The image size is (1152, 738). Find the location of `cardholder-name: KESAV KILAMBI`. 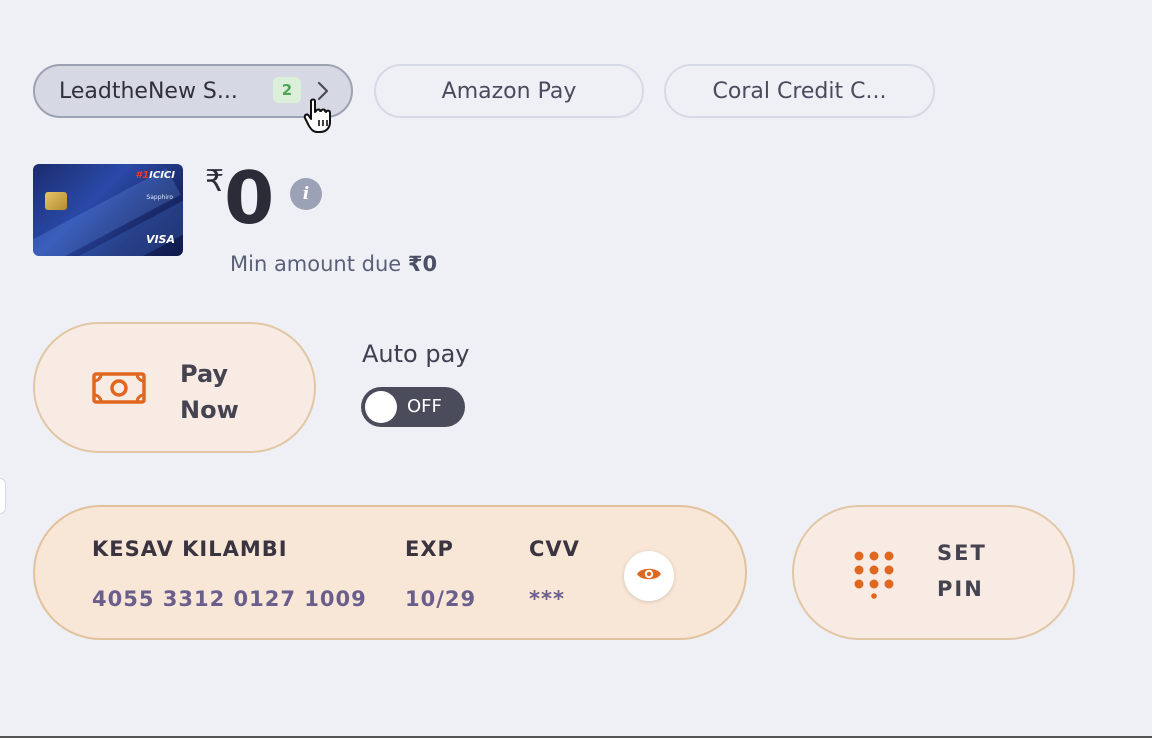

cardholder-name: KESAV KILAMBI is located at coordinates (190, 549).